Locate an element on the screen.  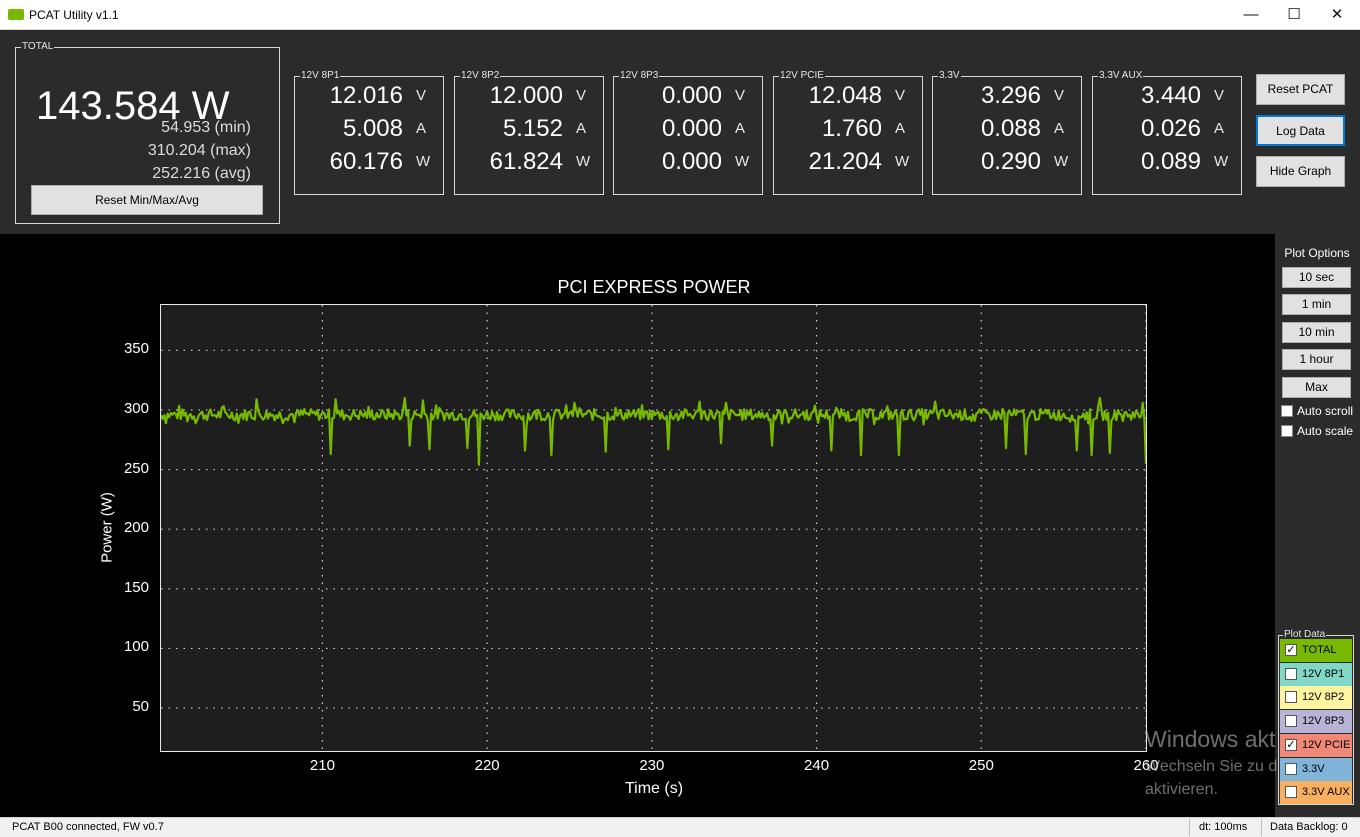
auto-scroll-box is located at coordinates (1287, 411).